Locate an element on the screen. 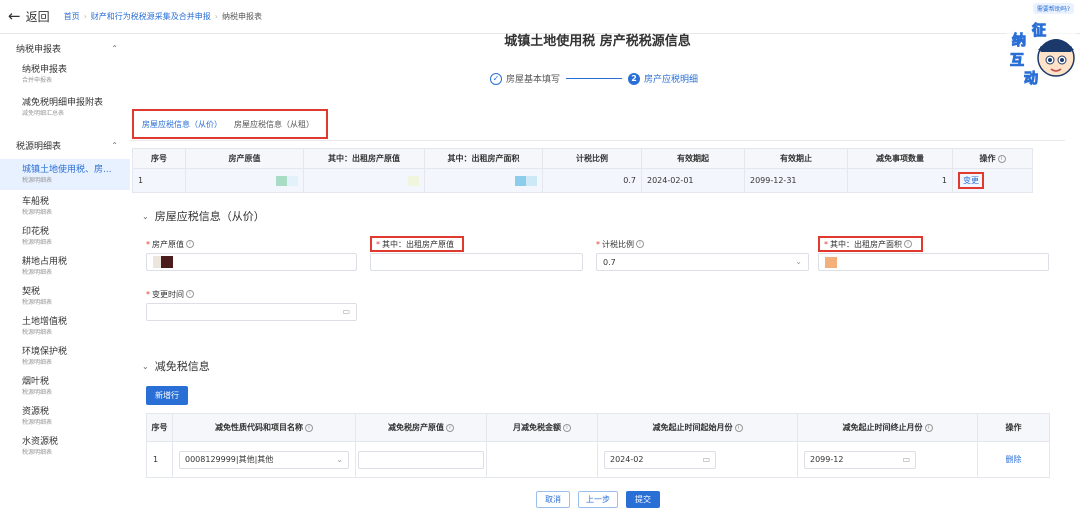 The width and height of the screenshot is (1080, 510). rent-area-input is located at coordinates (933, 262).